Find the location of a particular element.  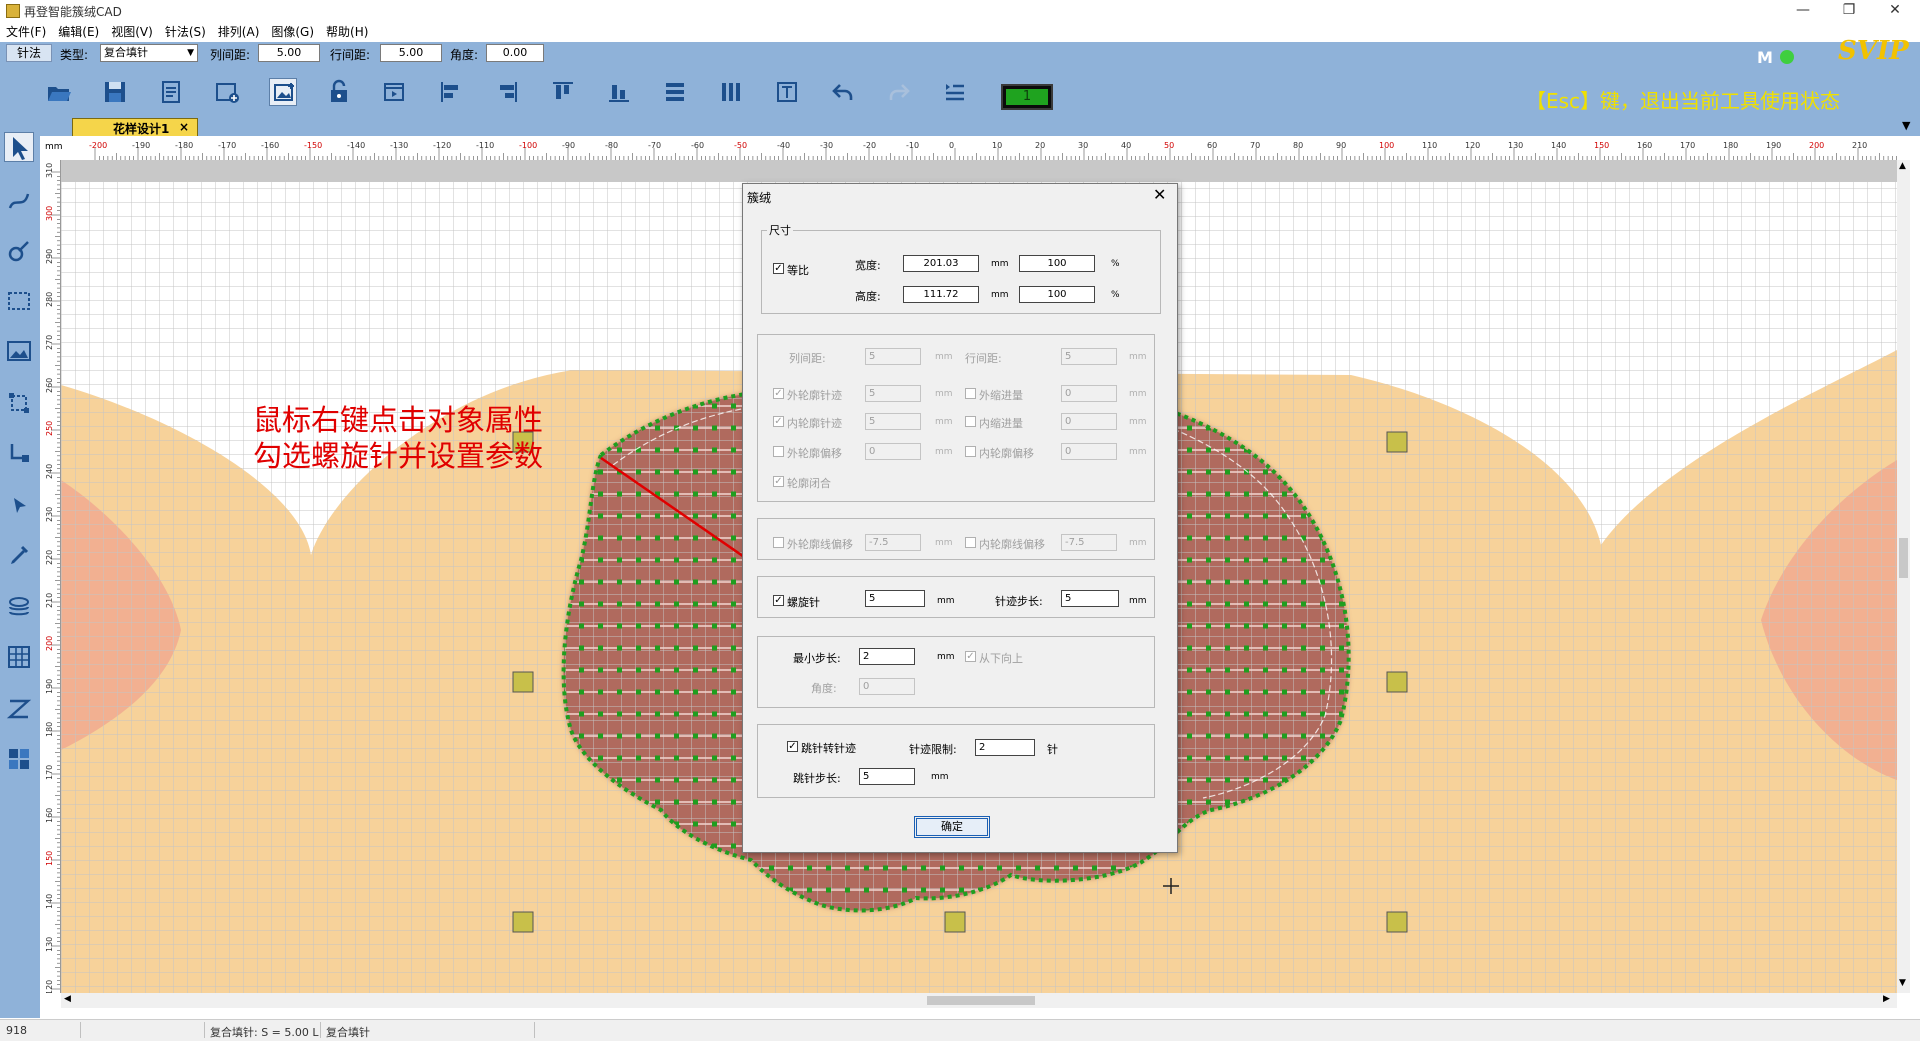

eyedropper-icon is located at coordinates (19, 555).